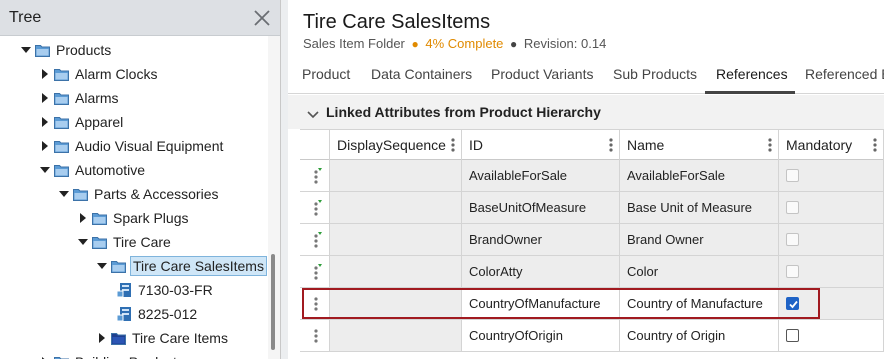 The height and width of the screenshot is (359, 884). I want to click on tree-item-spark-plugs: Spark Plugs, so click(134, 218).